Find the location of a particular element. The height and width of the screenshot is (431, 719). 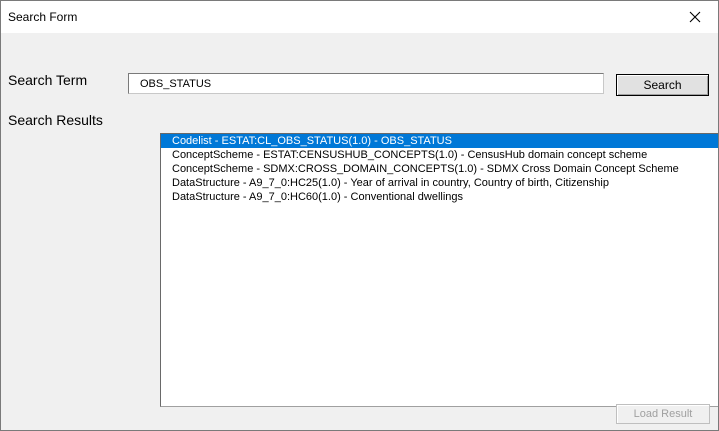

close-icon is located at coordinates (695, 17).